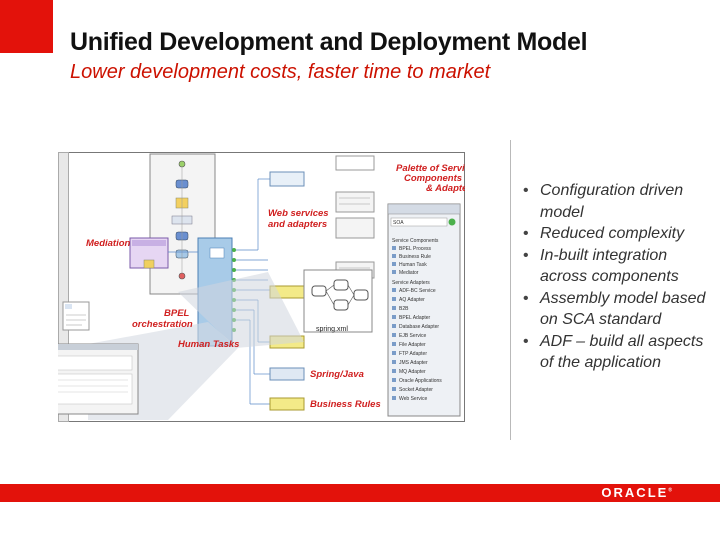 This screenshot has height=540, width=720. I want to click on palette-dropdown: SOA, so click(398, 223).